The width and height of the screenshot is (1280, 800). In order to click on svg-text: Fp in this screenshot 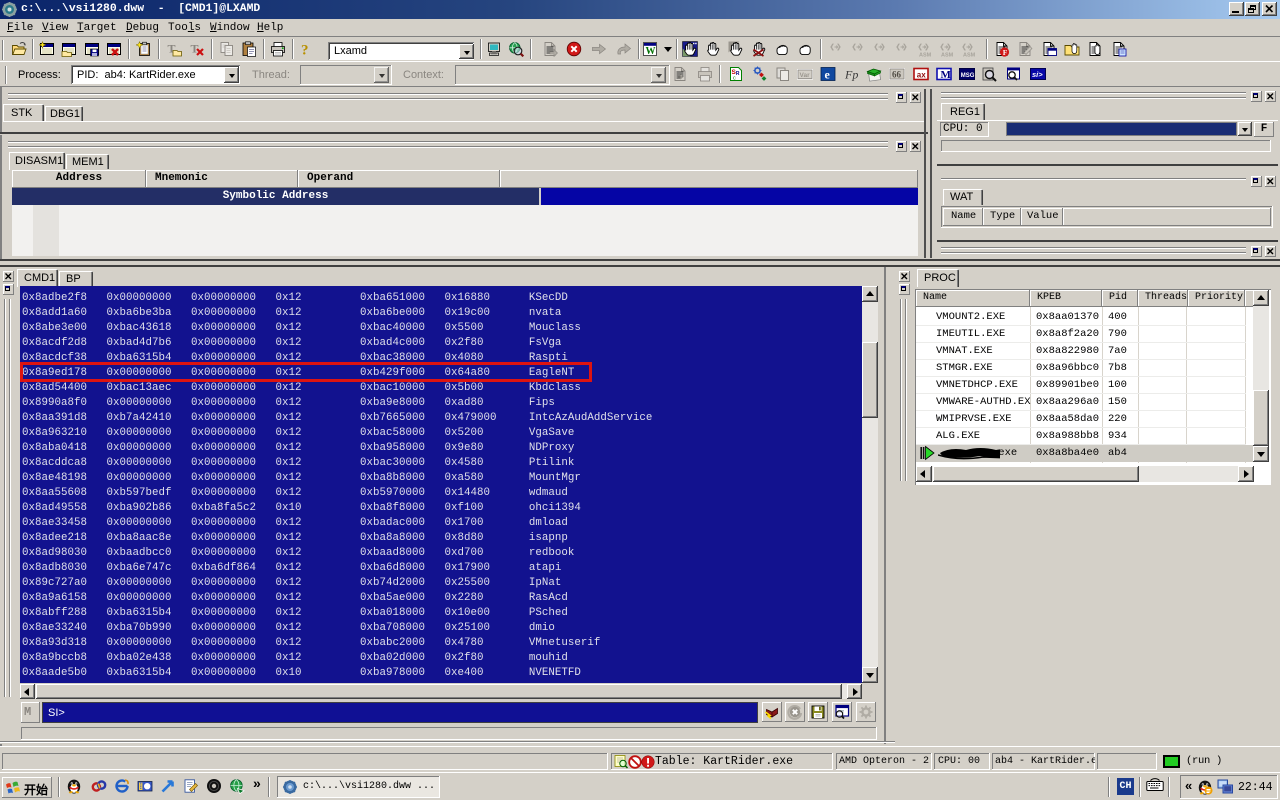, I will do `click(851, 75)`.